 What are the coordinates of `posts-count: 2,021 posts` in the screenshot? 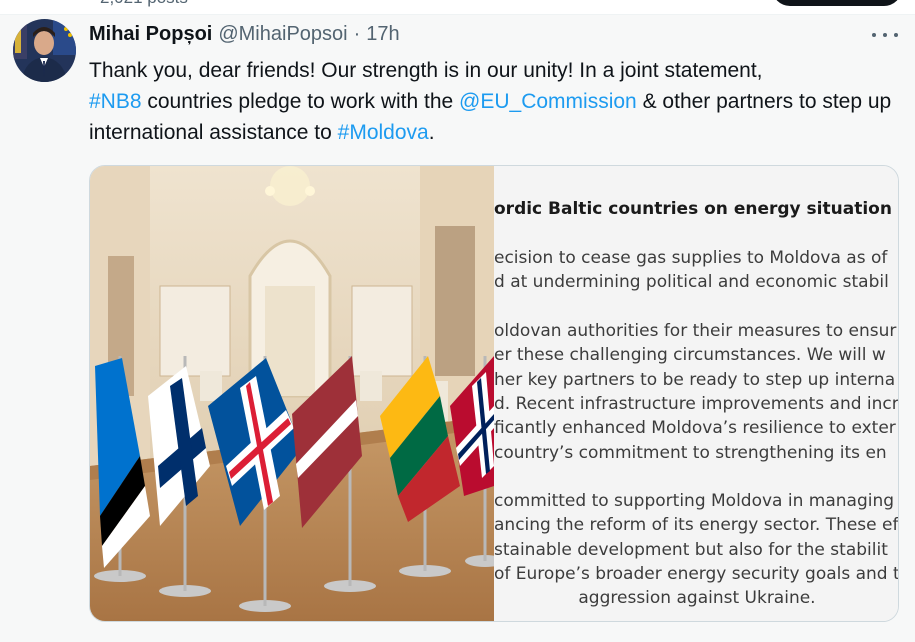 It's located at (144, 4).